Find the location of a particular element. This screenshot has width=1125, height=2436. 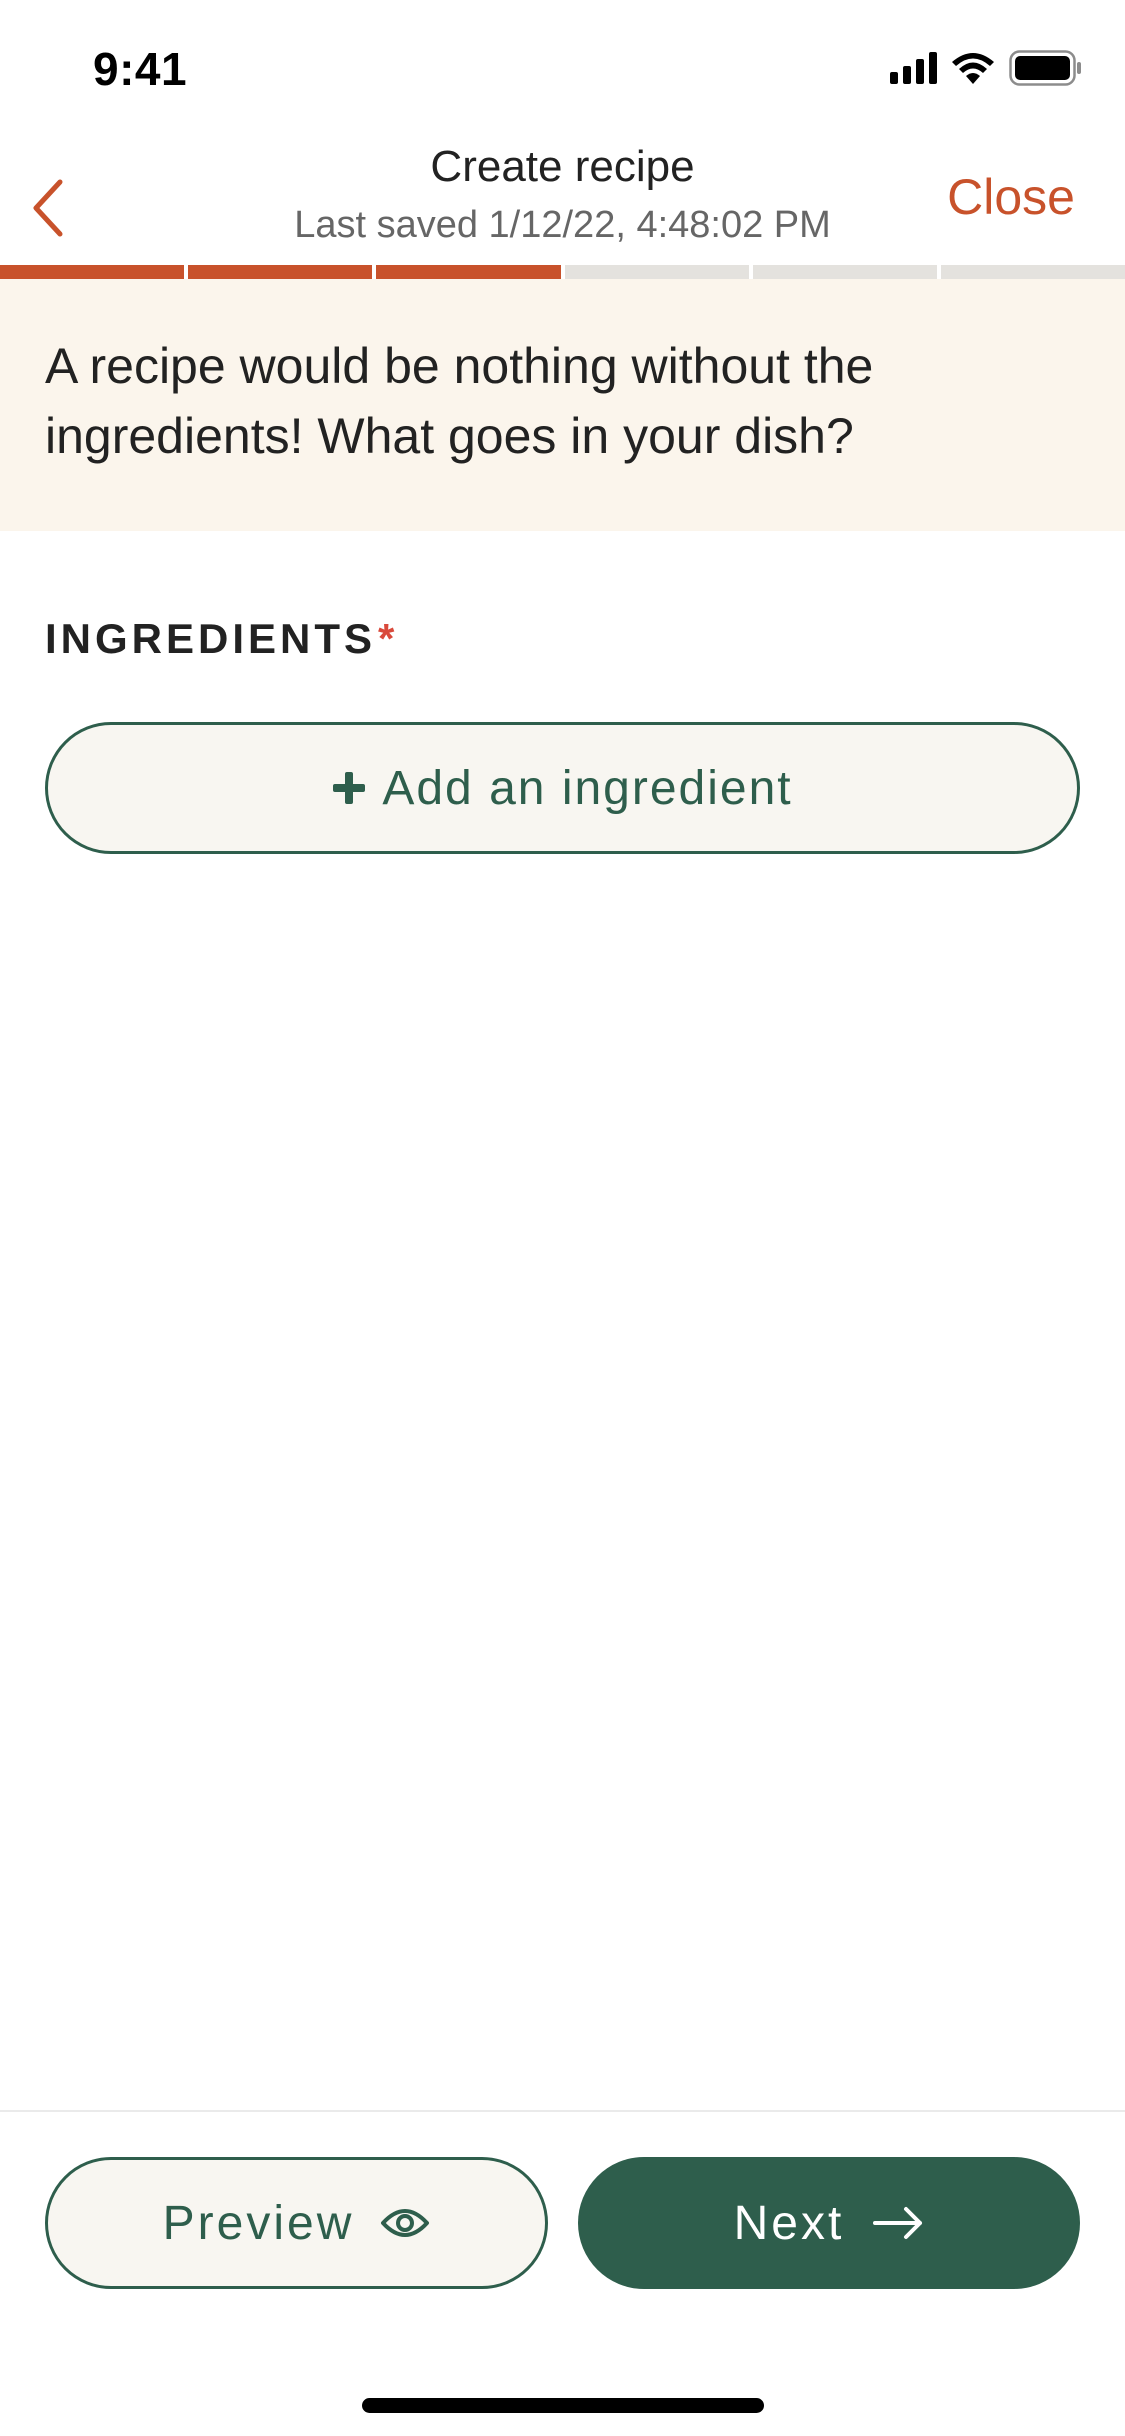

status-icons is located at coordinates (986, 68).